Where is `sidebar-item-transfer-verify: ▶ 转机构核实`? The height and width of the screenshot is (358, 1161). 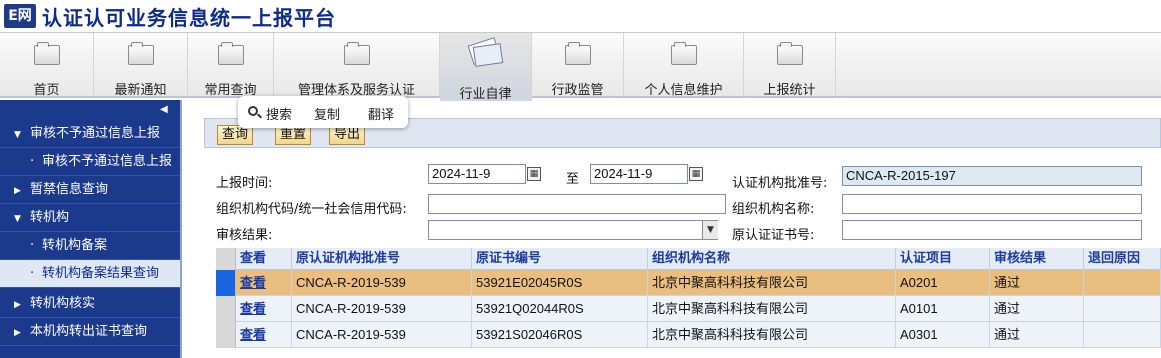
sidebar-item-transfer-verify: ▶ 转机构核实 is located at coordinates (90, 304).